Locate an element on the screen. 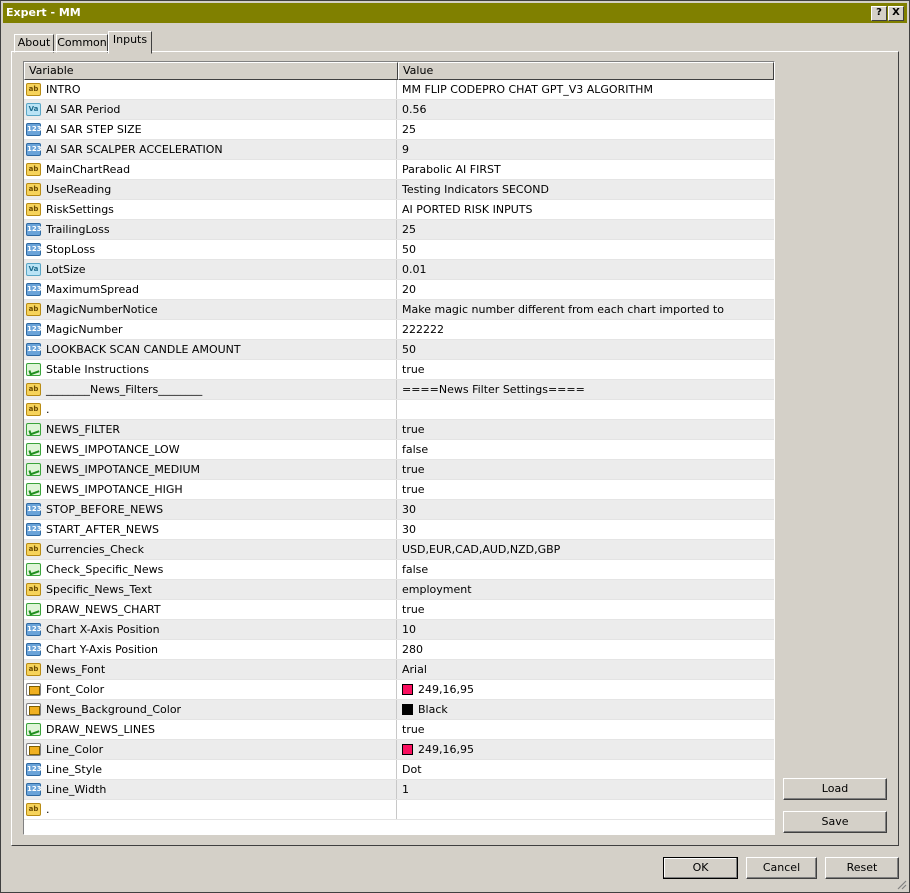 The image size is (910, 893). variable-cell: 123 STOP_BEFORE_NEWS is located at coordinates (210, 509).